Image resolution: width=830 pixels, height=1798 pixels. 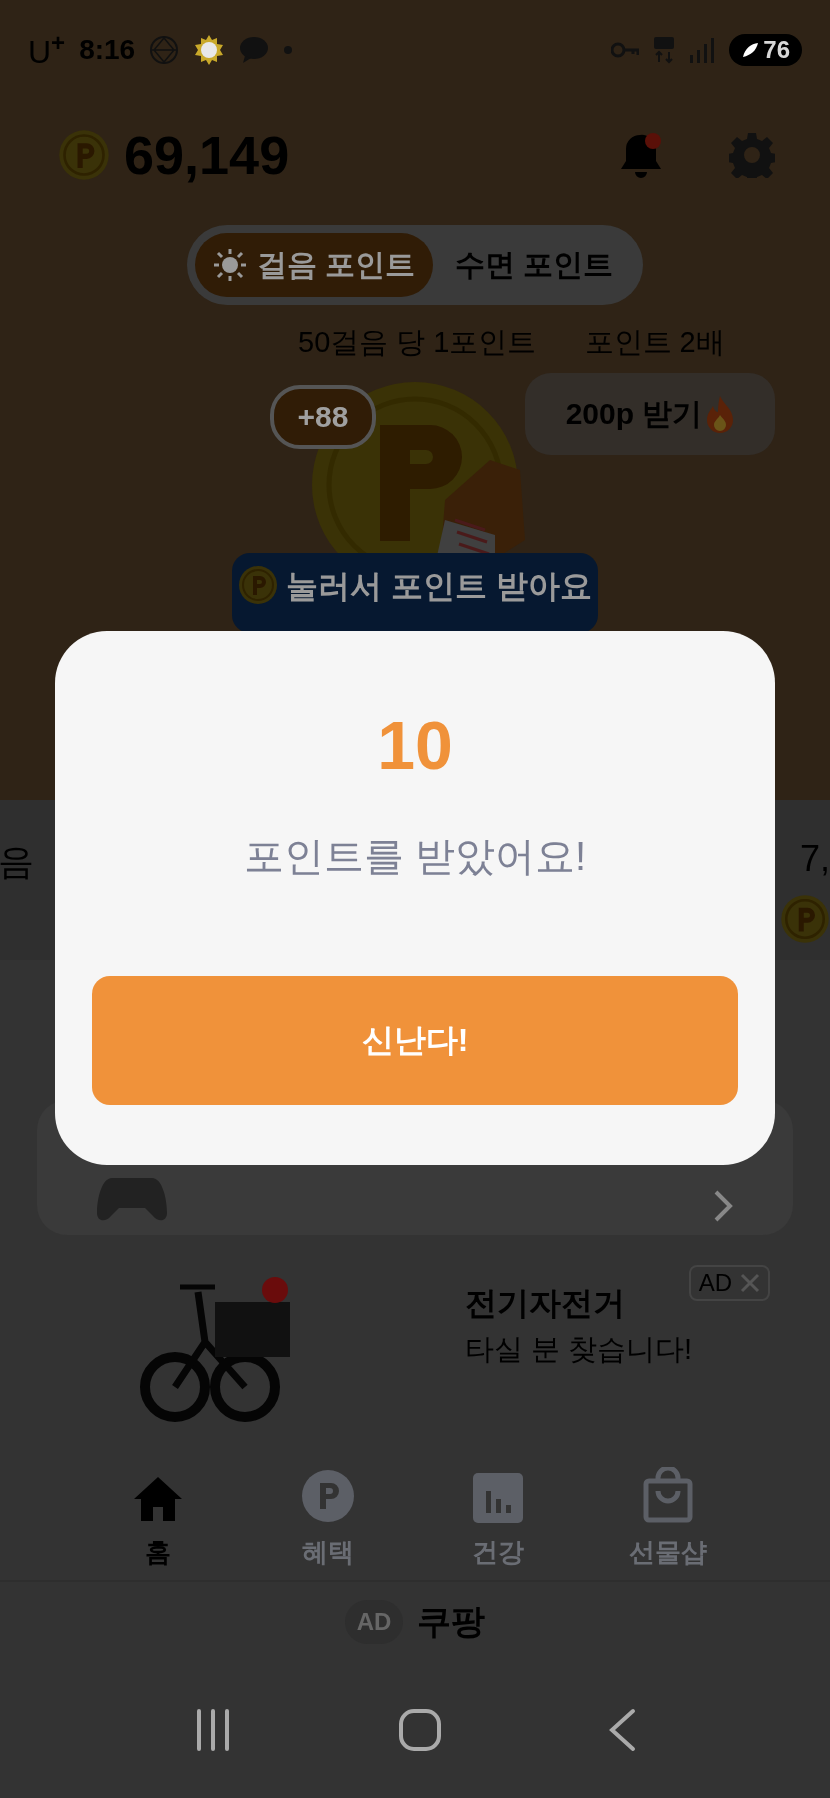 What do you see at coordinates (668, 1495) in the screenshot?
I see `shopping-bag-icon` at bounding box center [668, 1495].